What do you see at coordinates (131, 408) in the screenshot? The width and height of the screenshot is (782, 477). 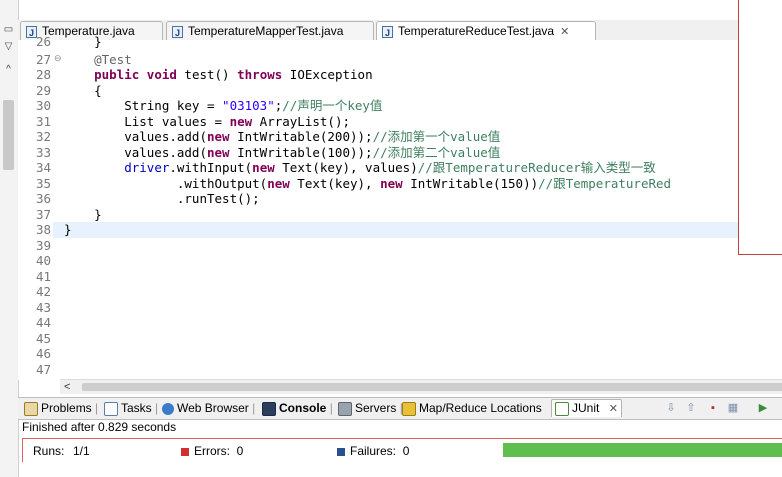 I see `tab-tasks: Tasks |` at bounding box center [131, 408].